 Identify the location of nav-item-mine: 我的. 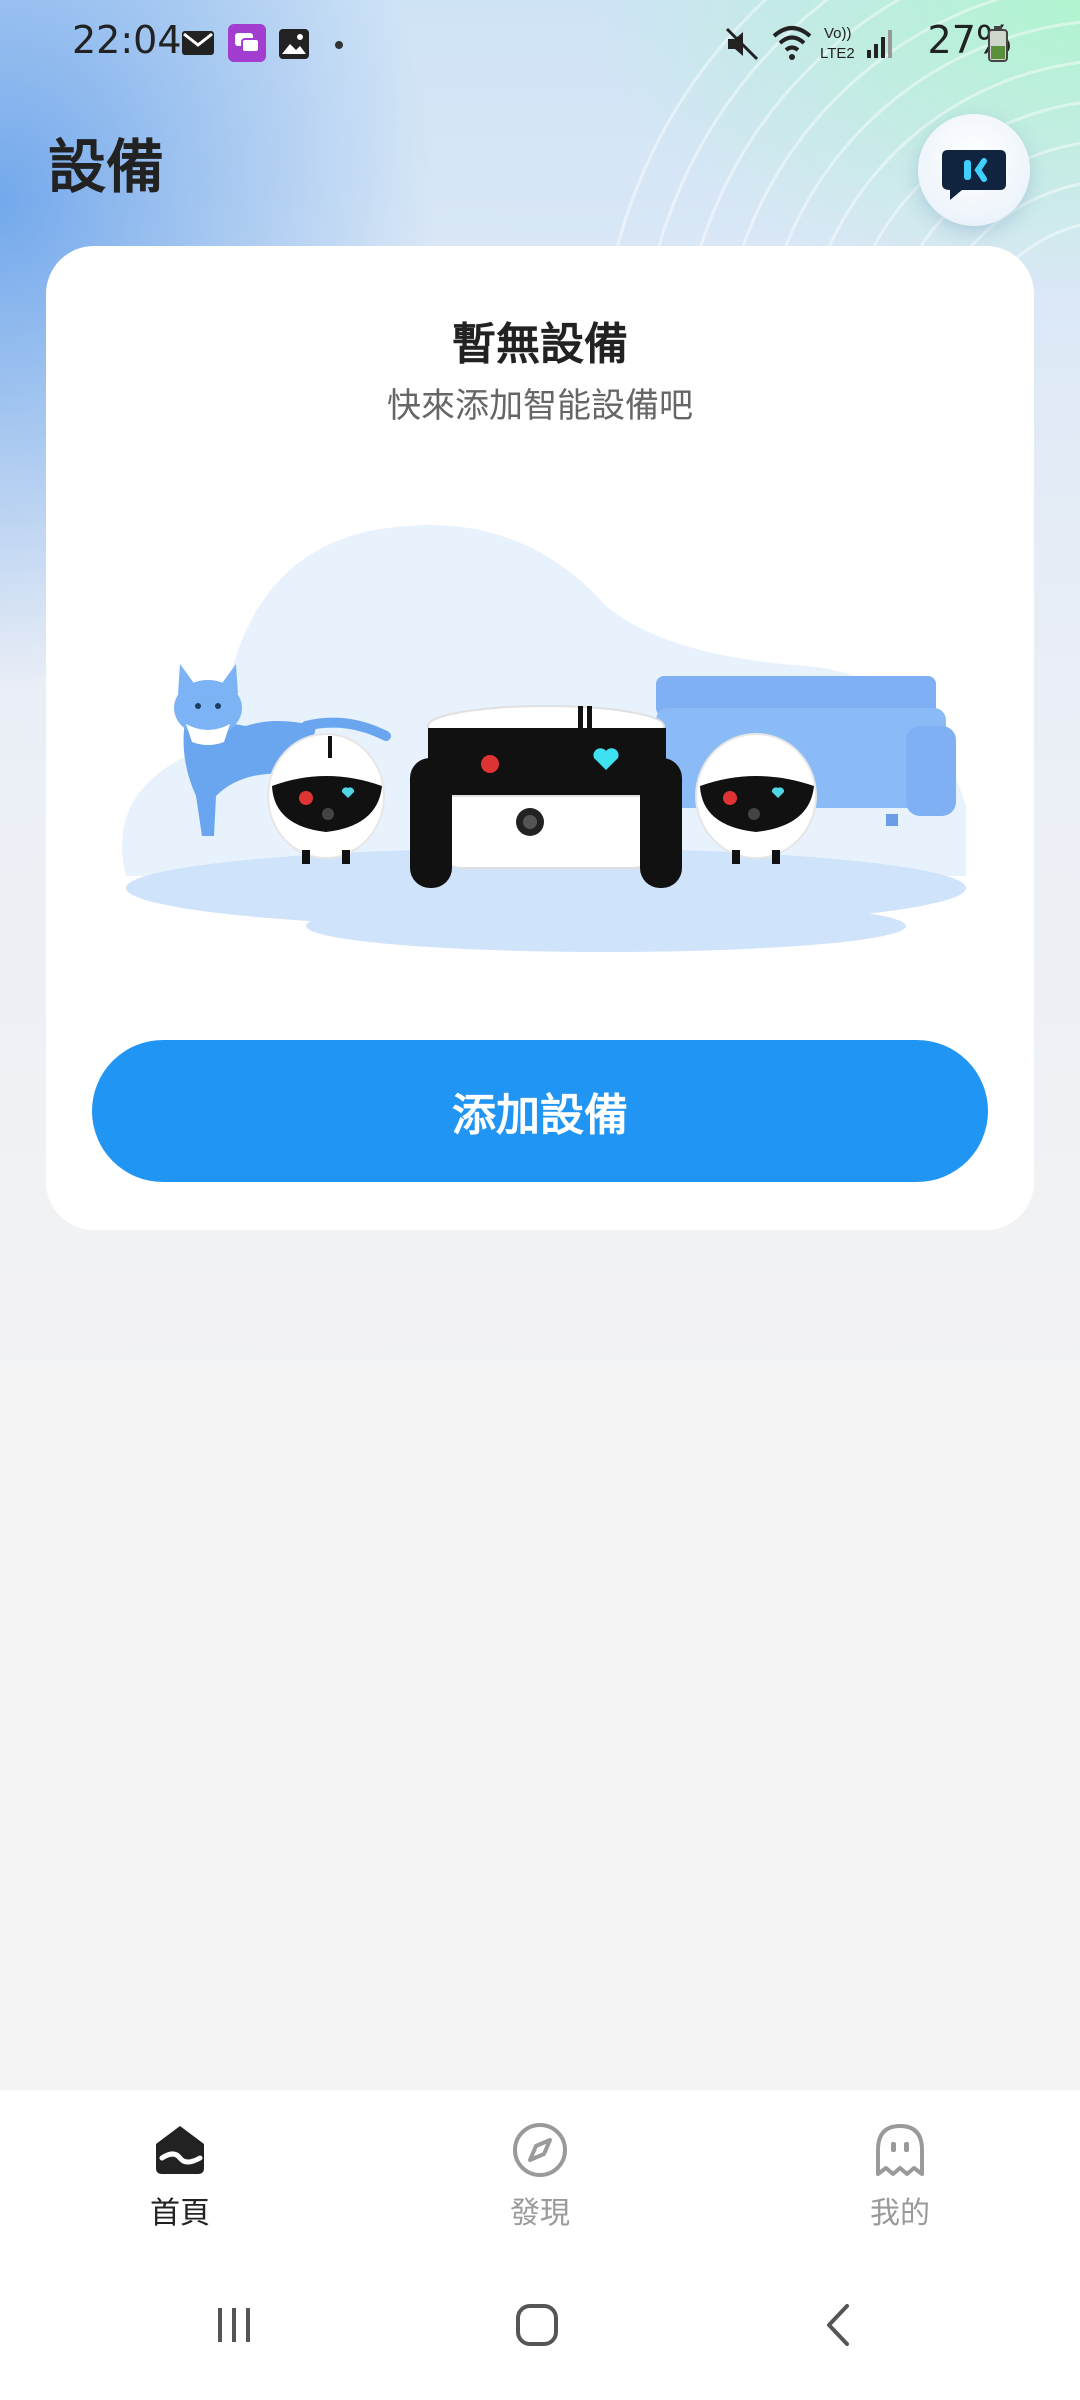
(900, 2176).